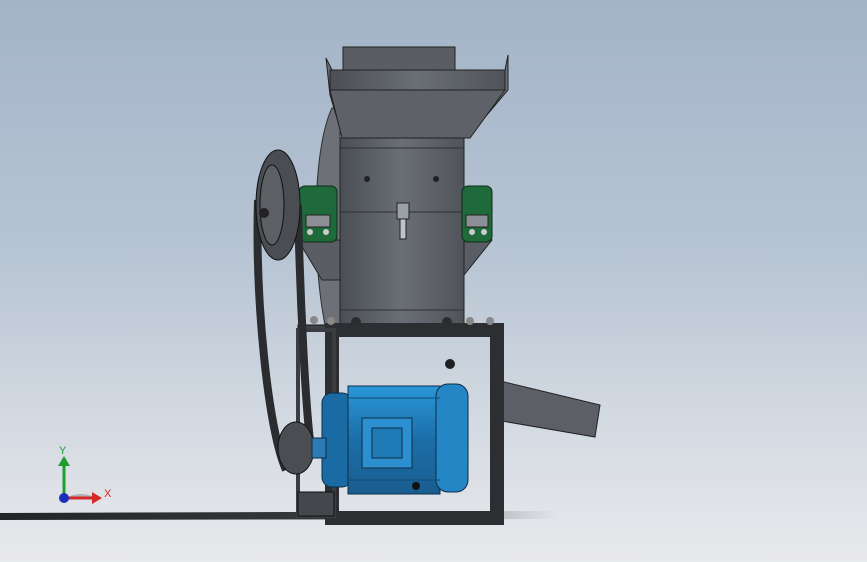 This screenshot has width=867, height=562. I want to click on right-bearing-block, so click(477, 214).